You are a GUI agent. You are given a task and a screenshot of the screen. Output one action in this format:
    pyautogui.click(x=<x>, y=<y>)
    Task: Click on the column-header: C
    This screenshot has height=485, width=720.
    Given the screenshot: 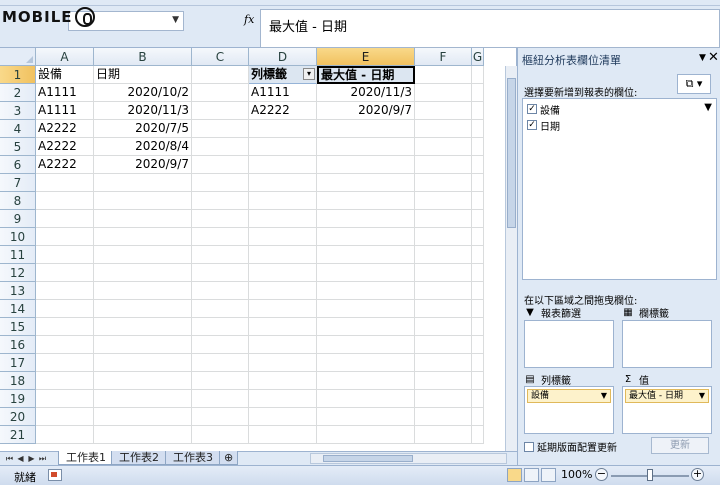 What is the action you would take?
    pyautogui.click(x=220, y=57)
    